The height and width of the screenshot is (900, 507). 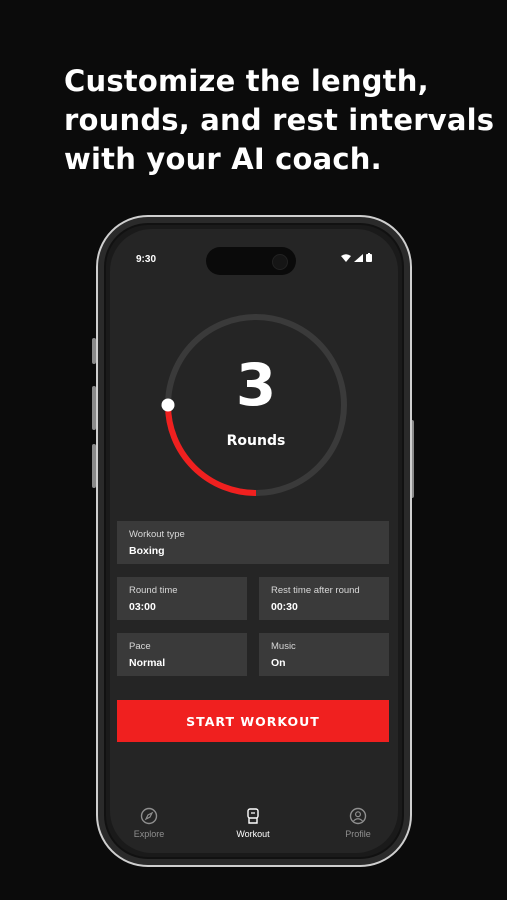 I want to click on rest-time-value: 00:30, so click(x=284, y=607).